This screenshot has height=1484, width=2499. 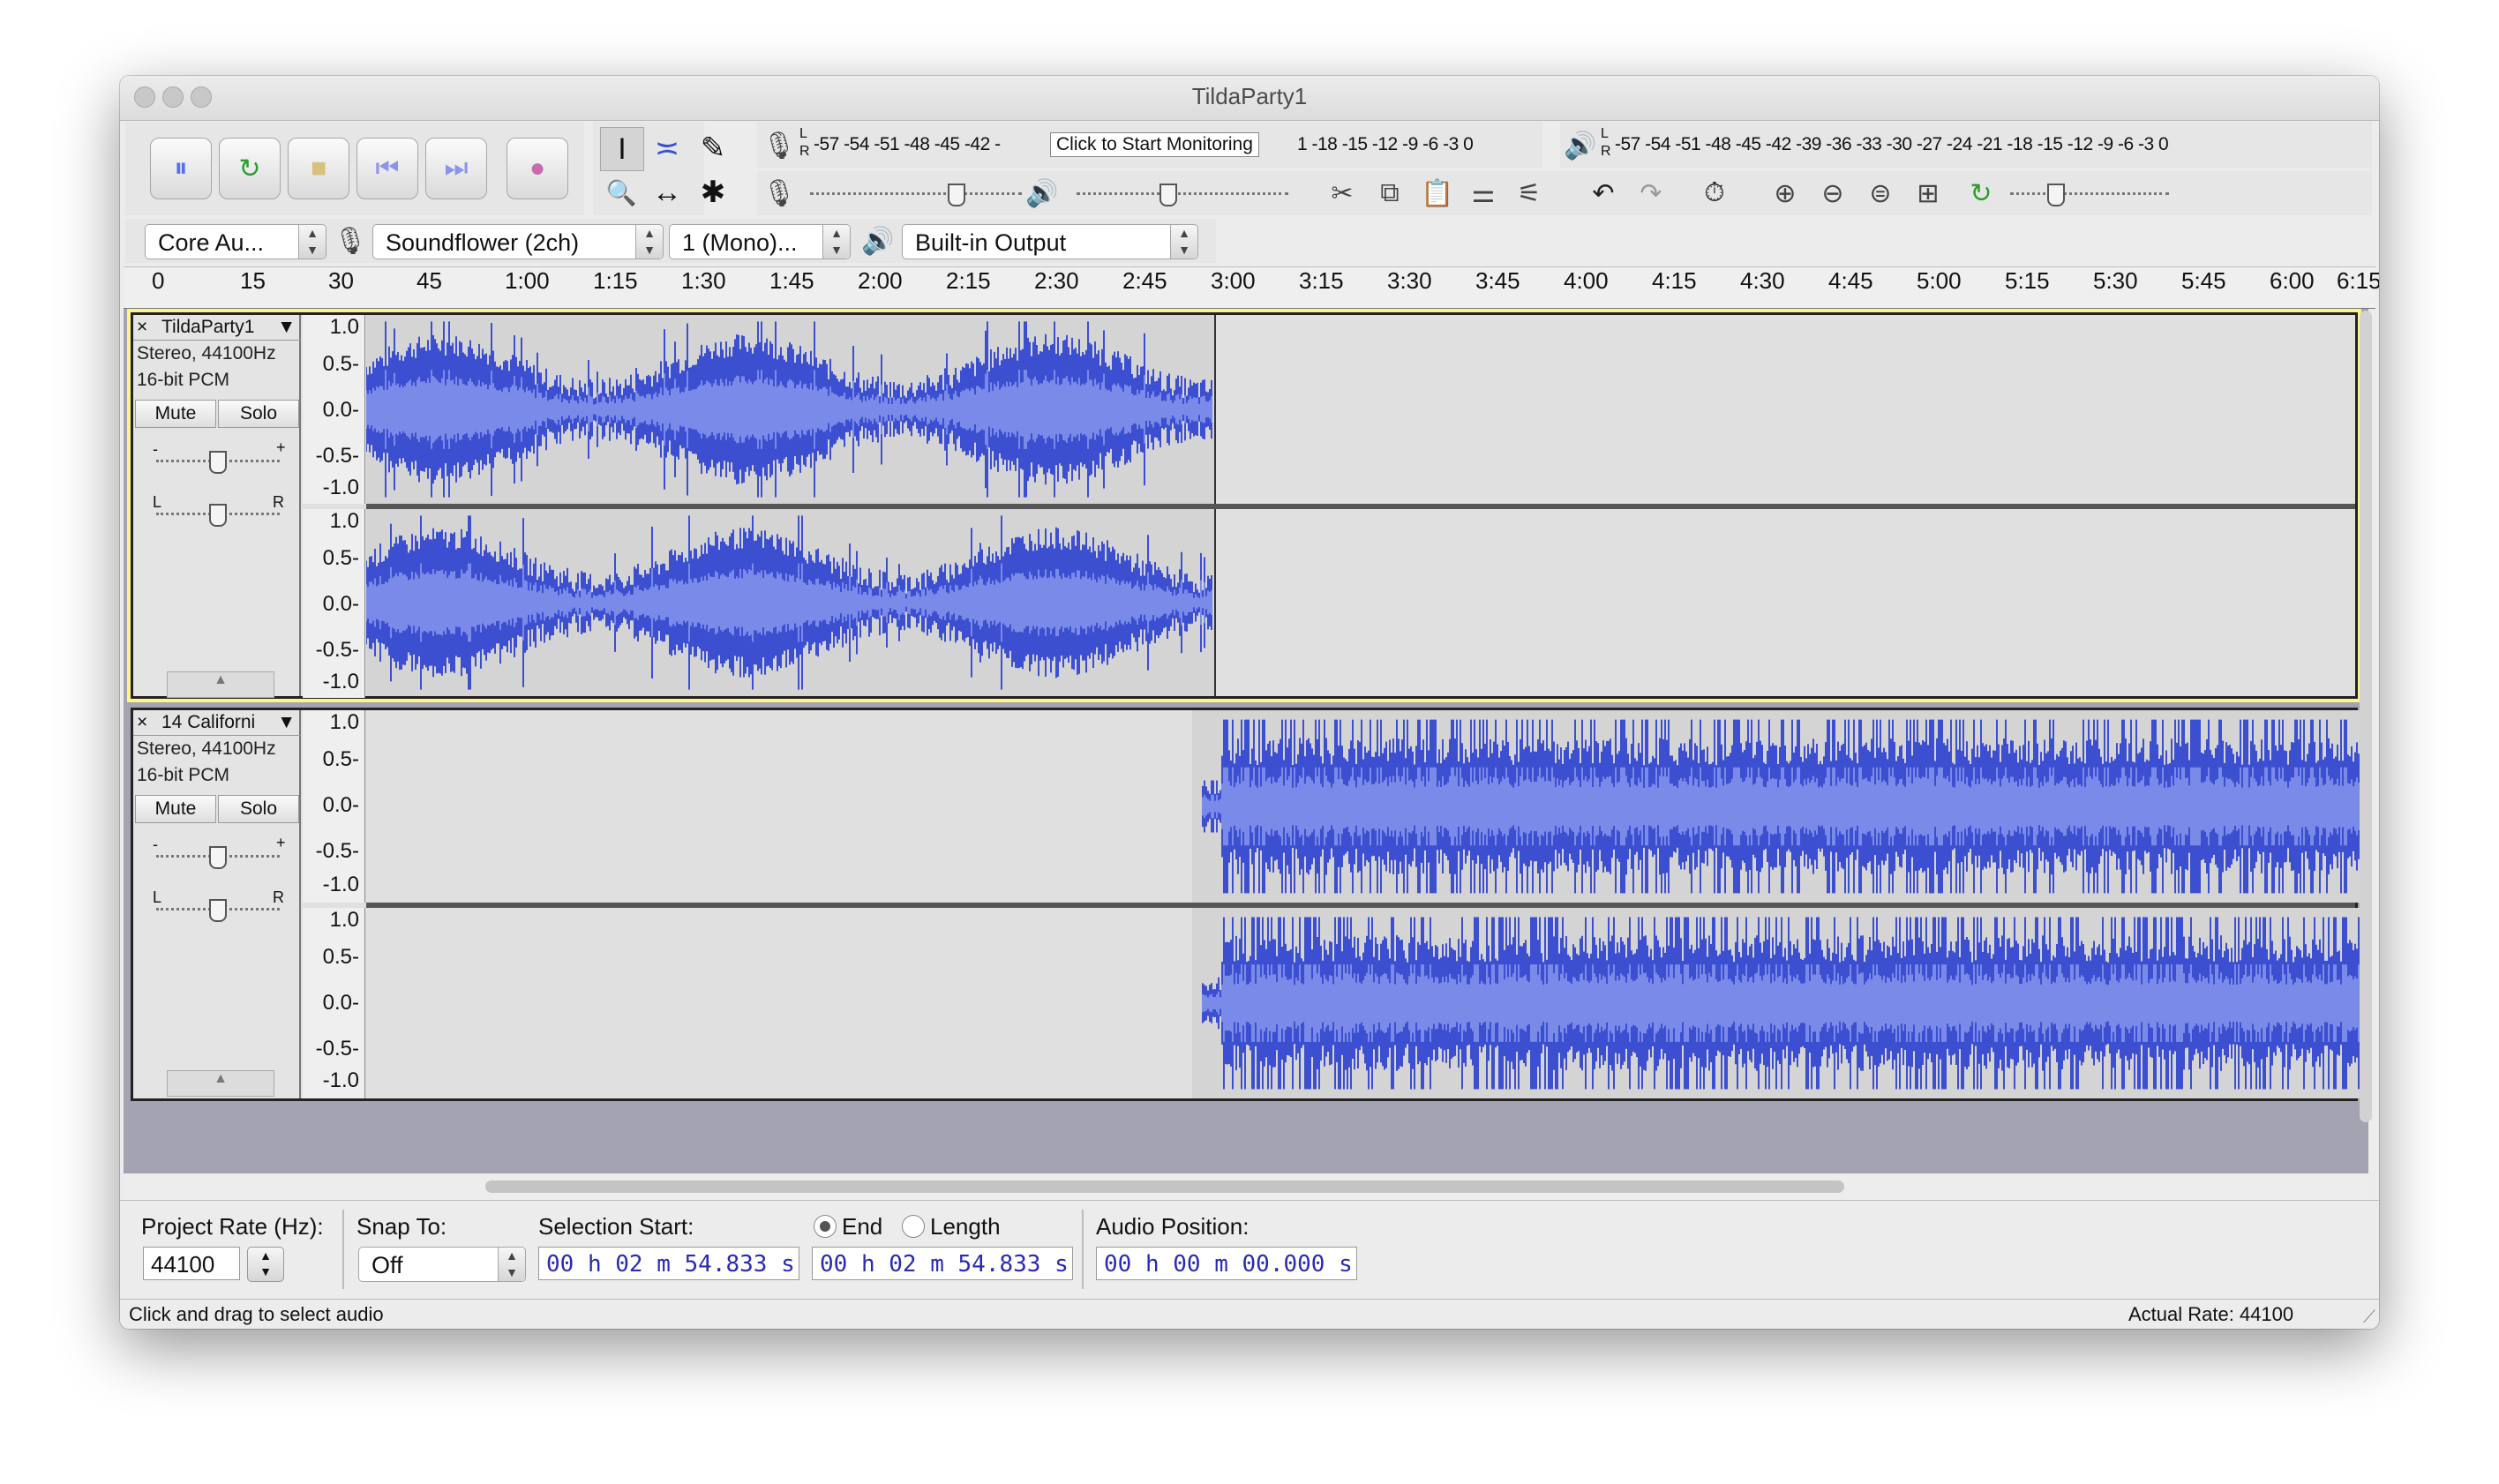 I want to click on project-rate-input: 44100, so click(x=191, y=1263).